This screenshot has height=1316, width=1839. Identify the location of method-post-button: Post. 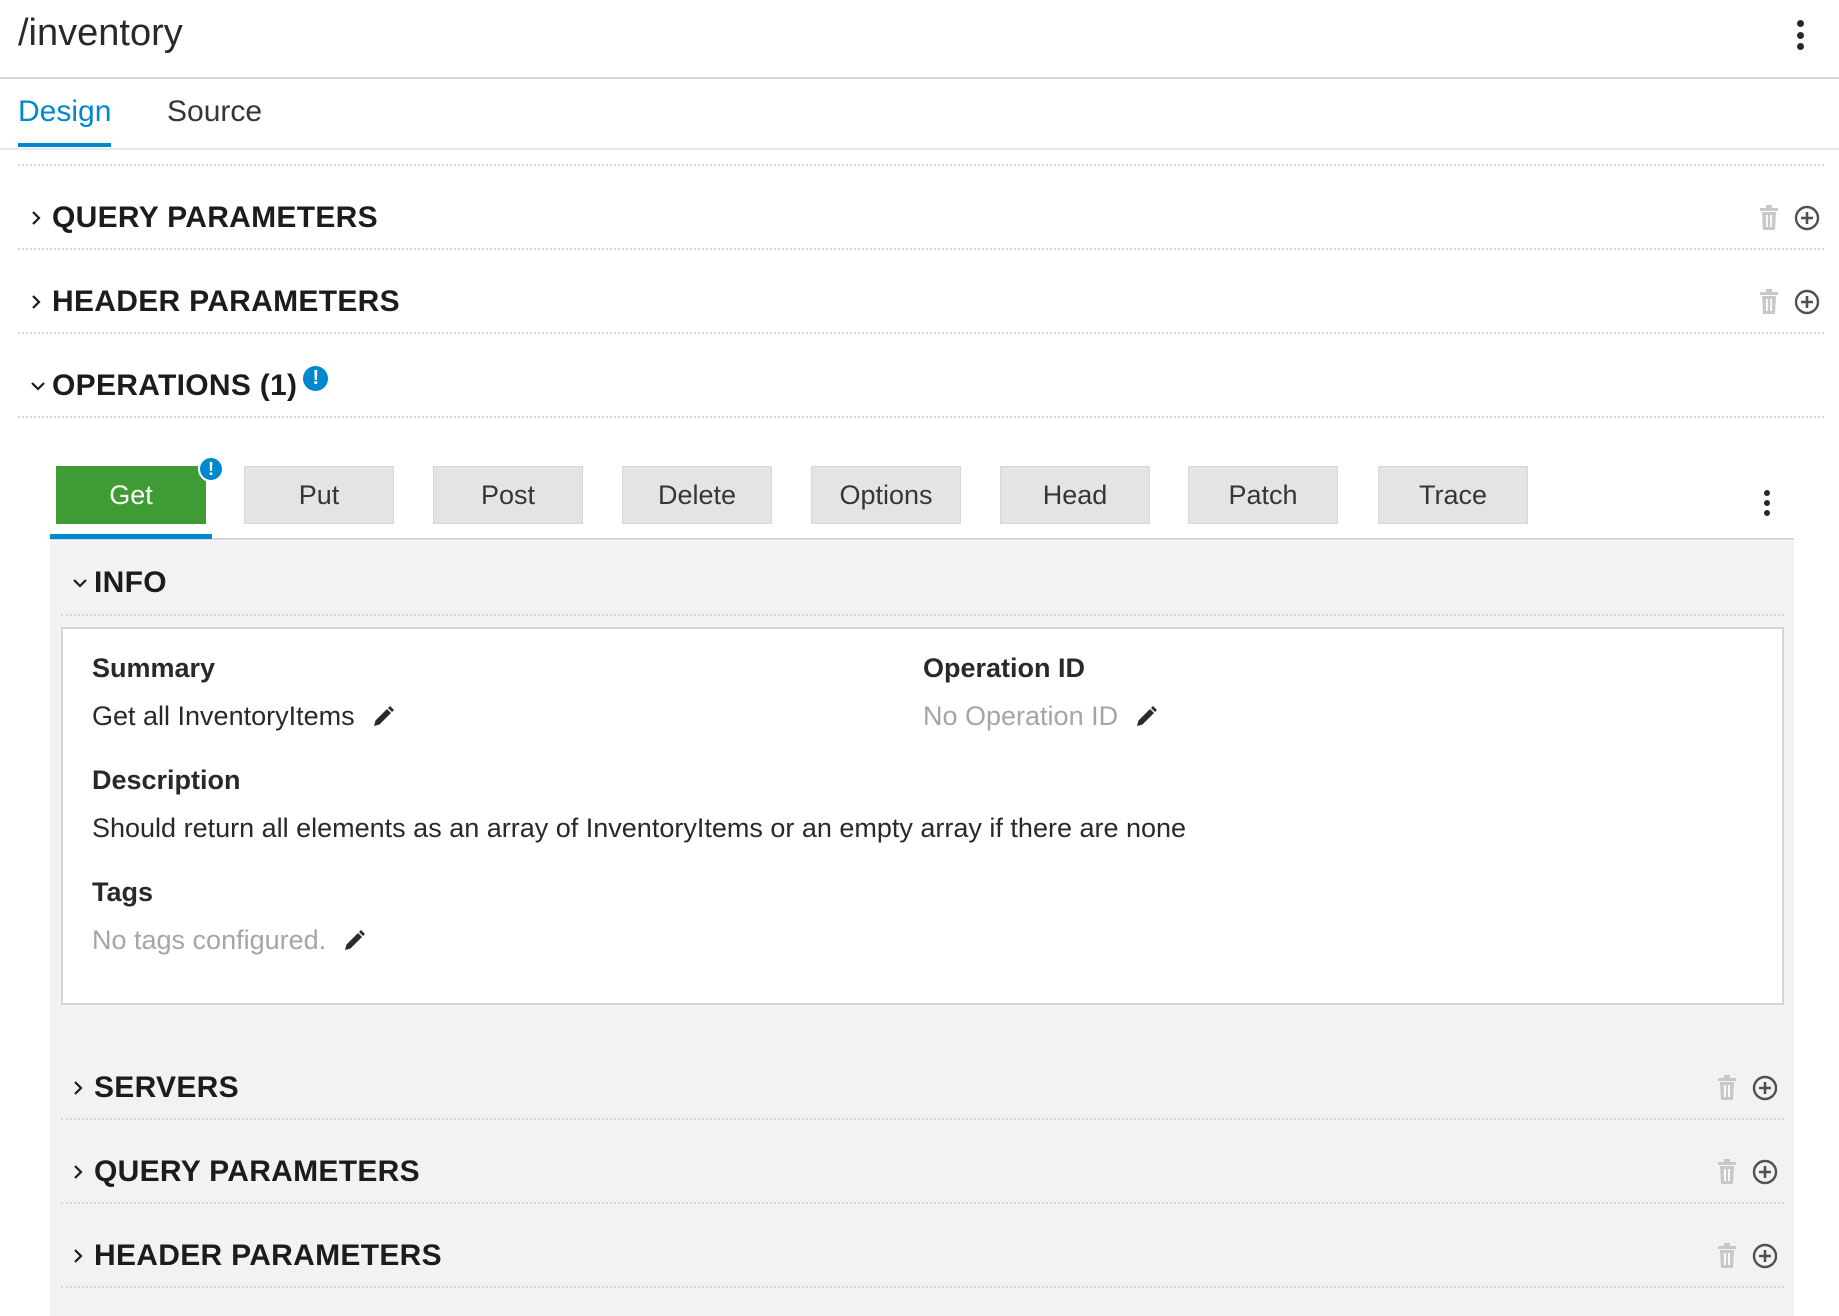
(508, 495).